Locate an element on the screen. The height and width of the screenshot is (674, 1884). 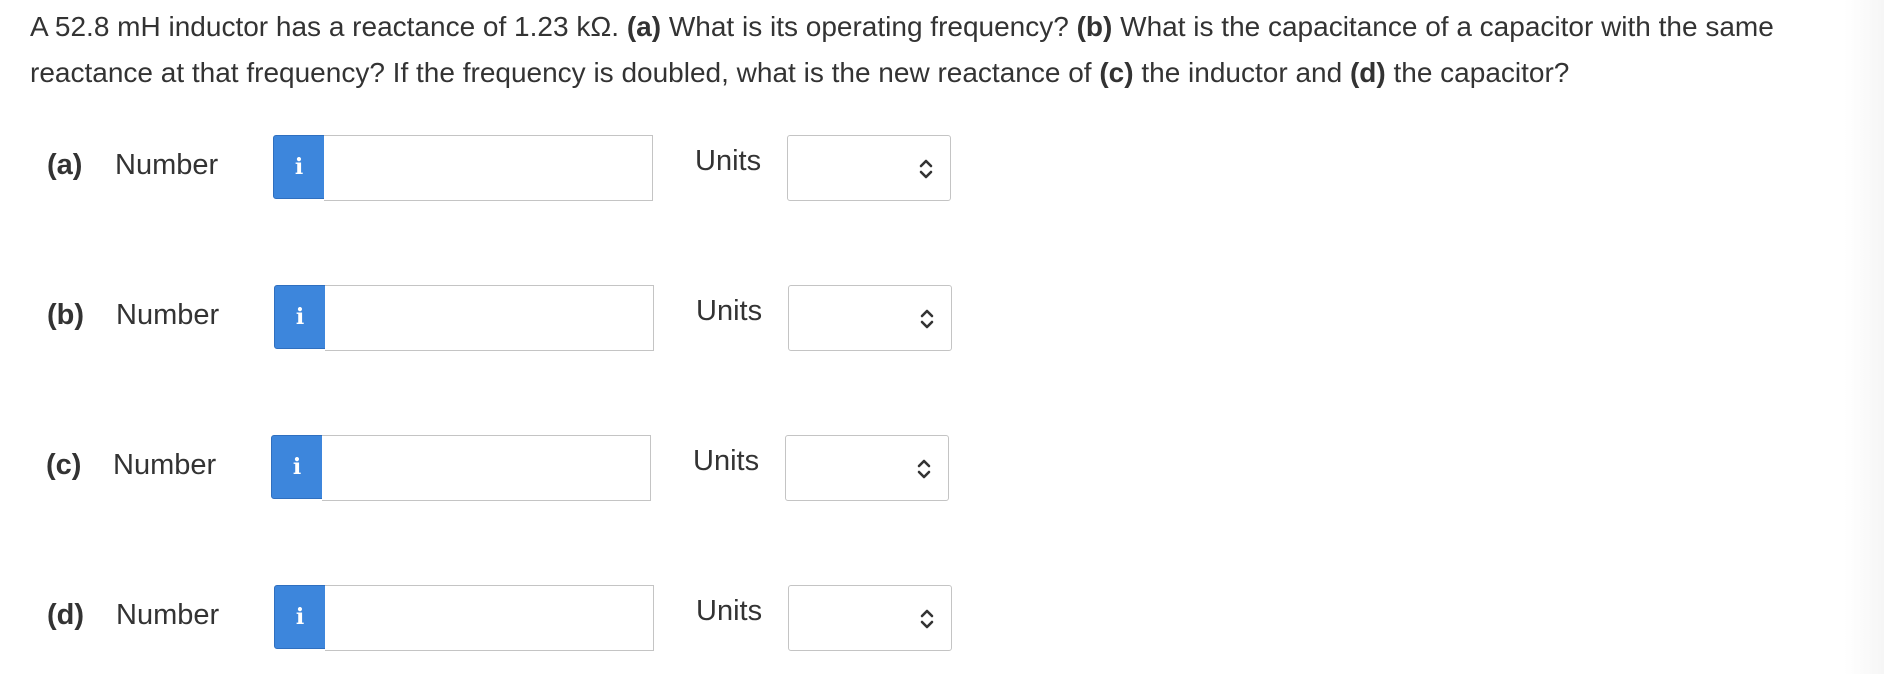
number-input-a is located at coordinates (488, 168).